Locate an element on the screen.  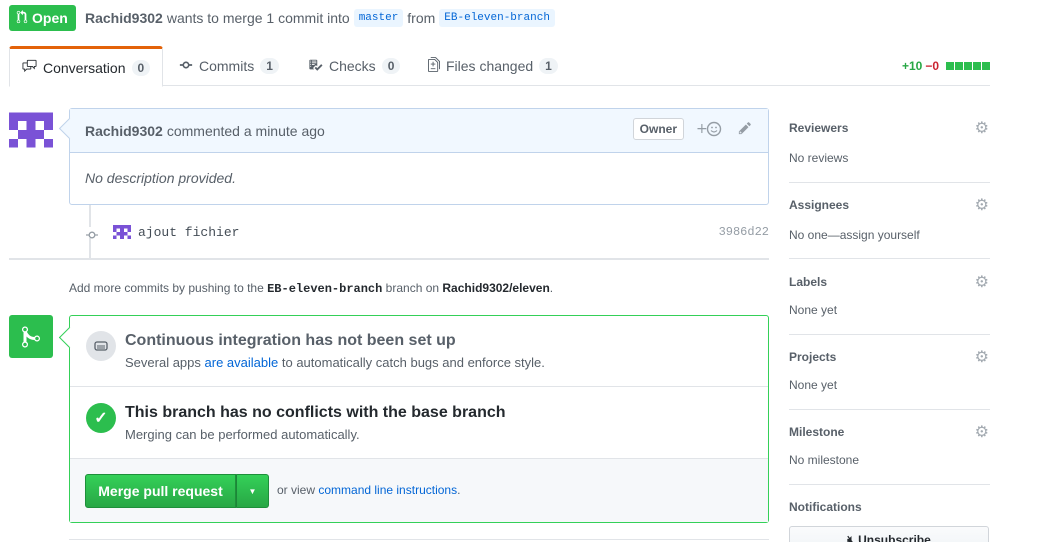
add-reaction-icon: + is located at coordinates (710, 130).